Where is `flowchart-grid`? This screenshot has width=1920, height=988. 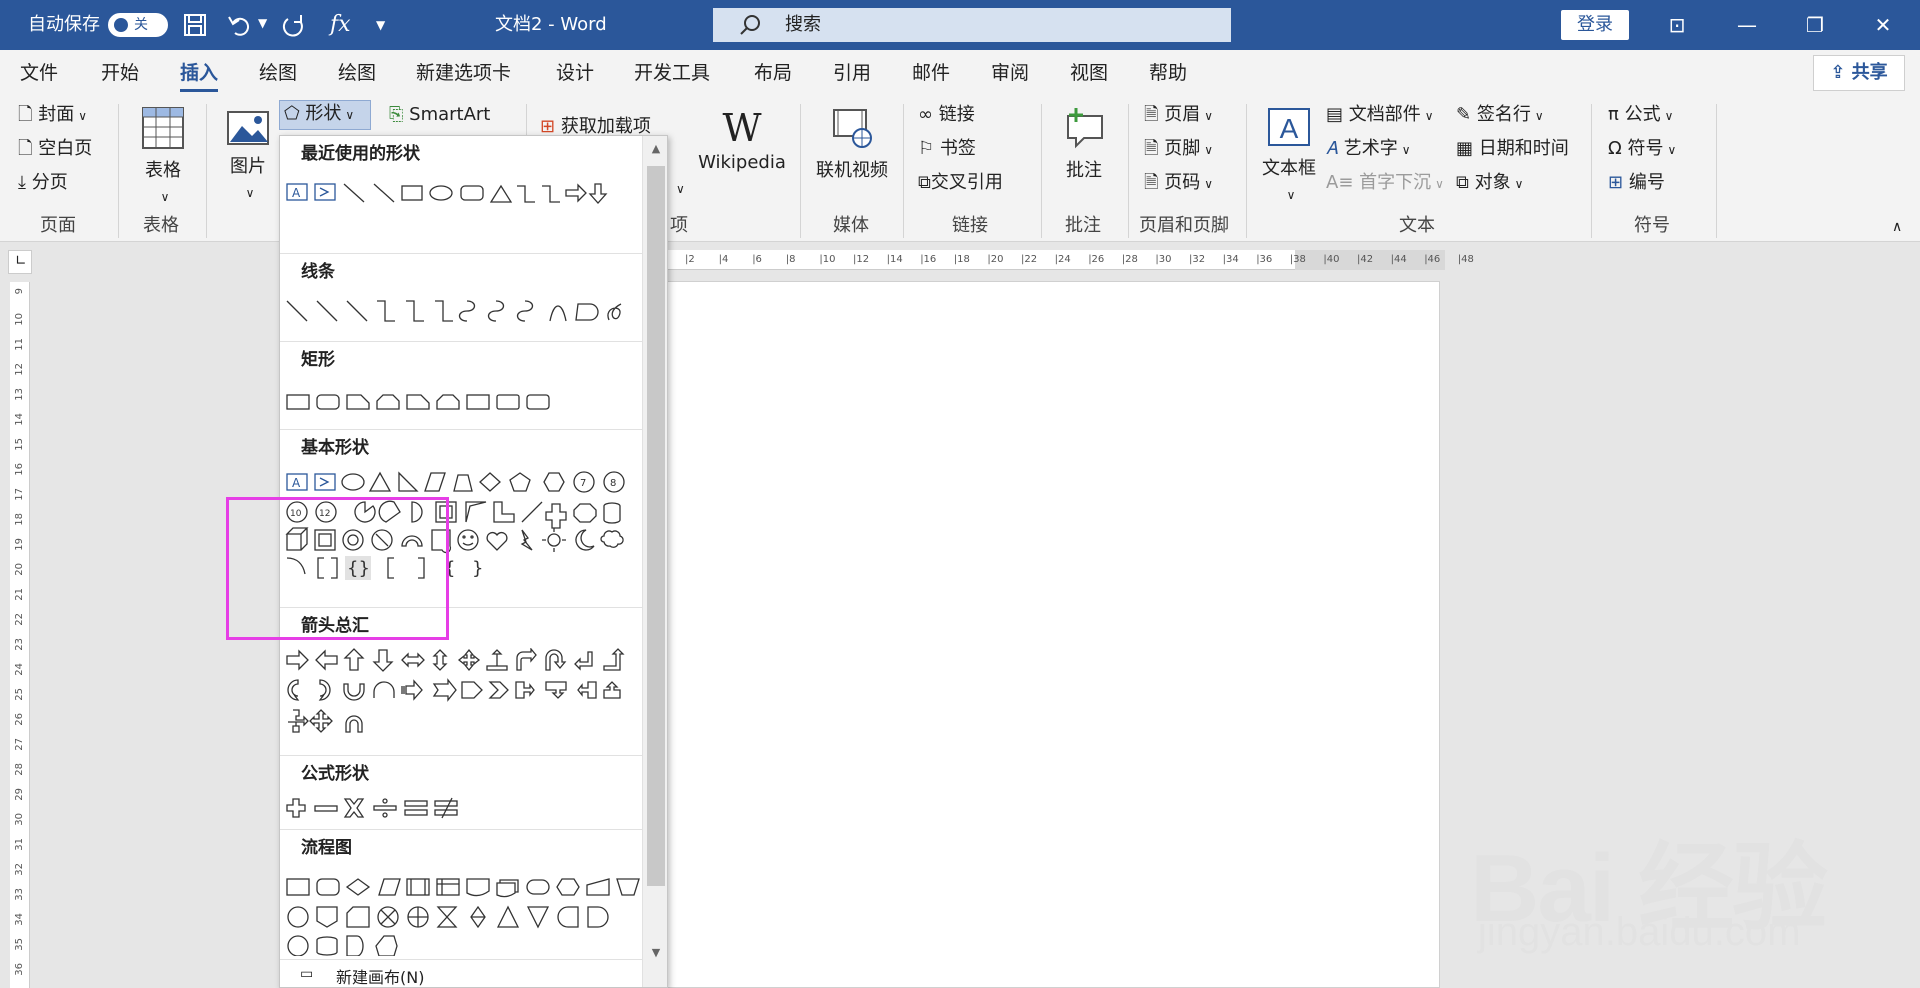 flowchart-grid is located at coordinates (463, 916).